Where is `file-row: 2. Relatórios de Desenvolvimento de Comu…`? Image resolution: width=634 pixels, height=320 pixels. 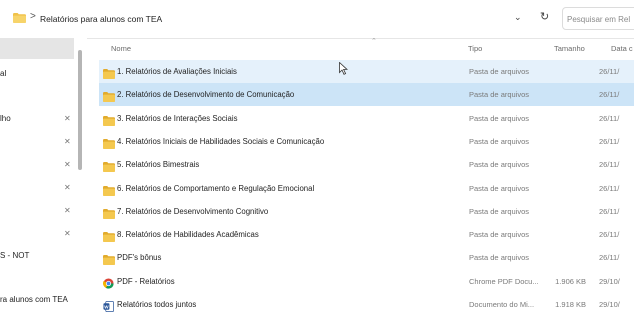
file-row: 2. Relatórios de Desenvolvimento de Comu… is located at coordinates (366, 95).